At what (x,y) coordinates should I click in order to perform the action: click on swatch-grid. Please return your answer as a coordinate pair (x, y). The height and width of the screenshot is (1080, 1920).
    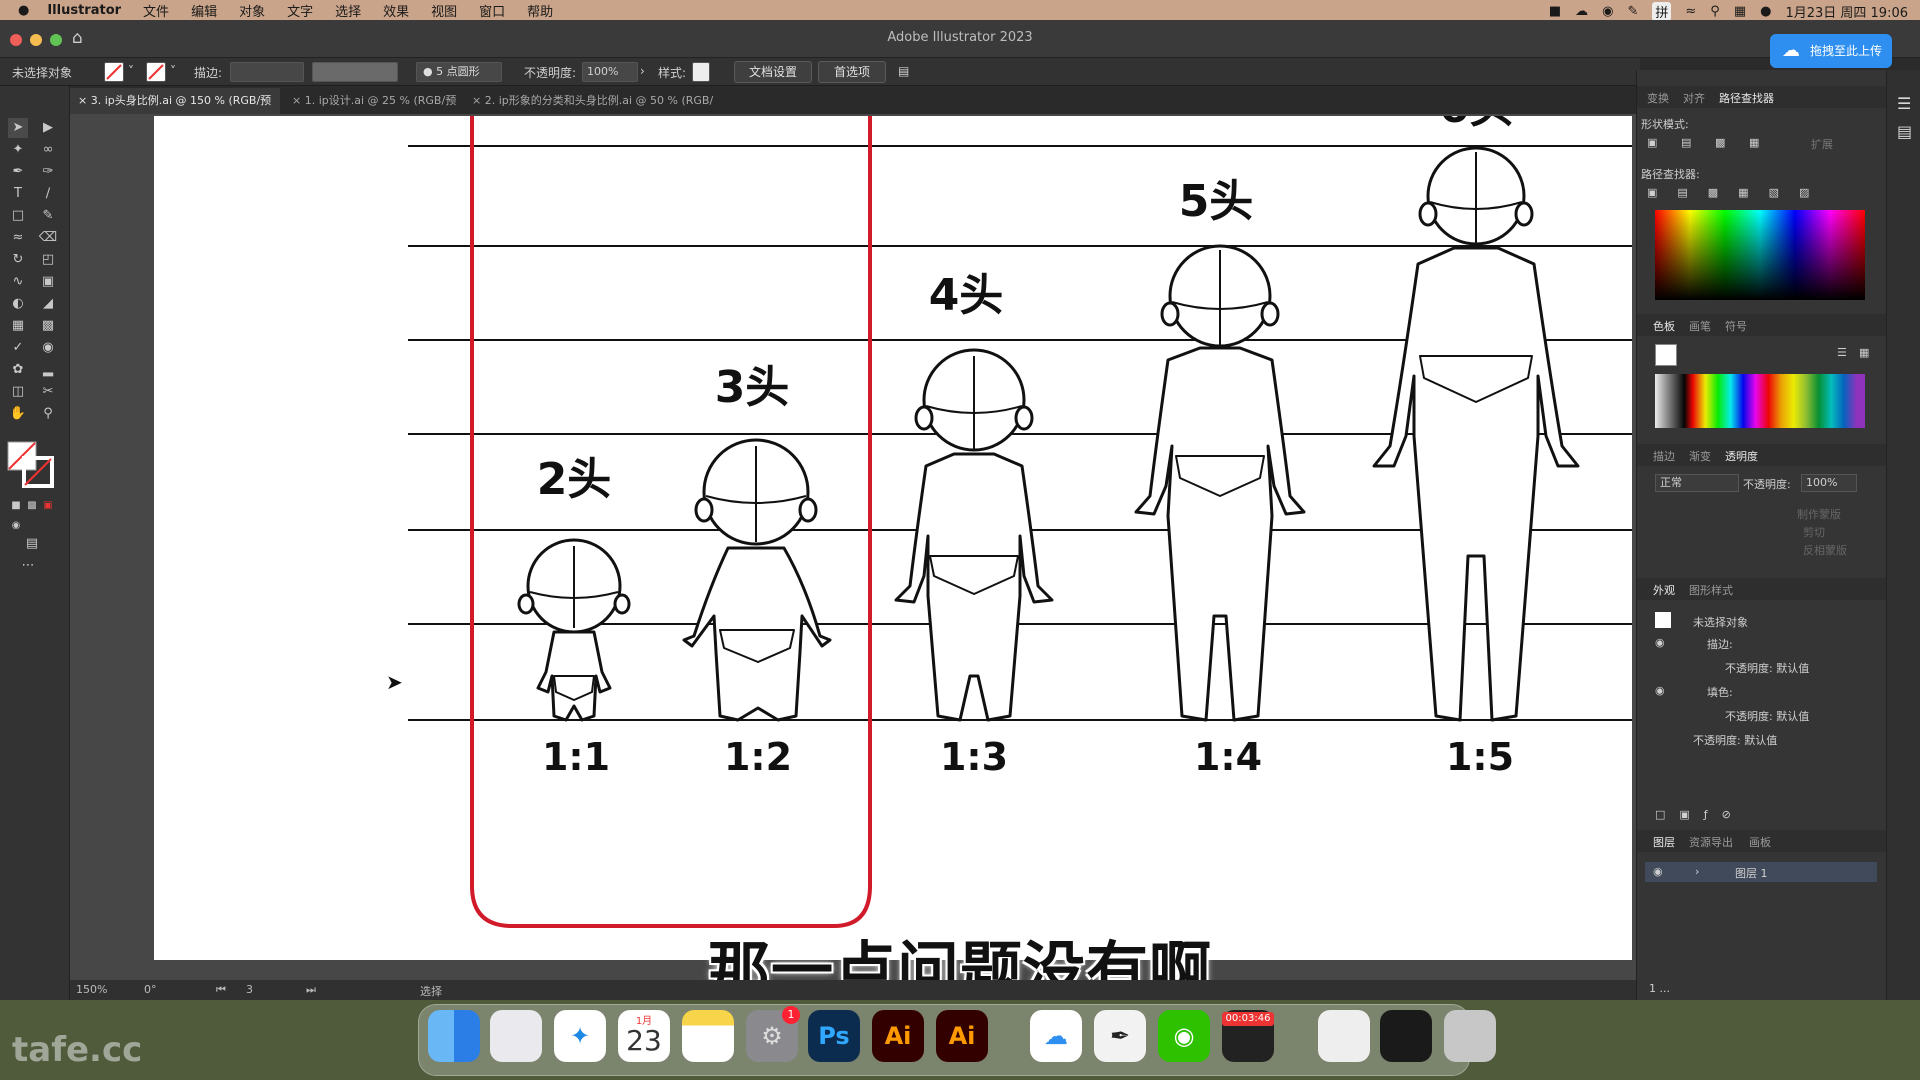
    Looking at the image, I should click on (1760, 401).